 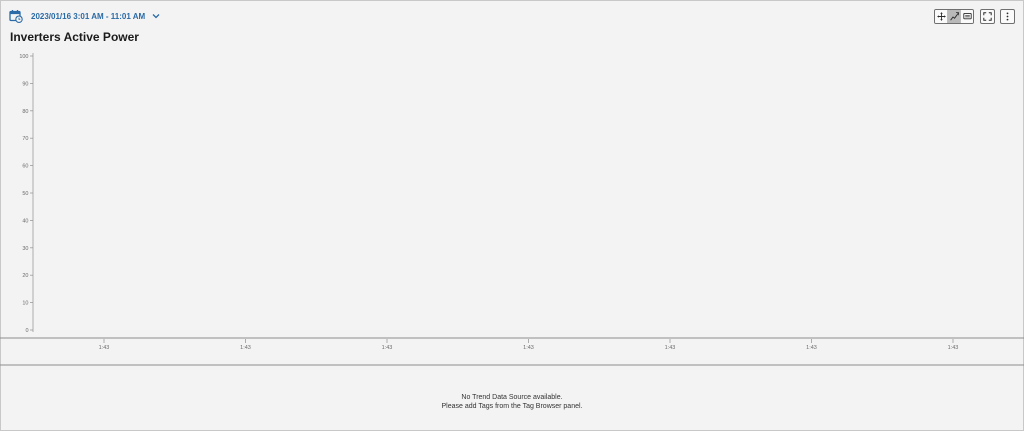 What do you see at coordinates (25, 167) in the screenshot?
I see `y-tick-label: 60` at bounding box center [25, 167].